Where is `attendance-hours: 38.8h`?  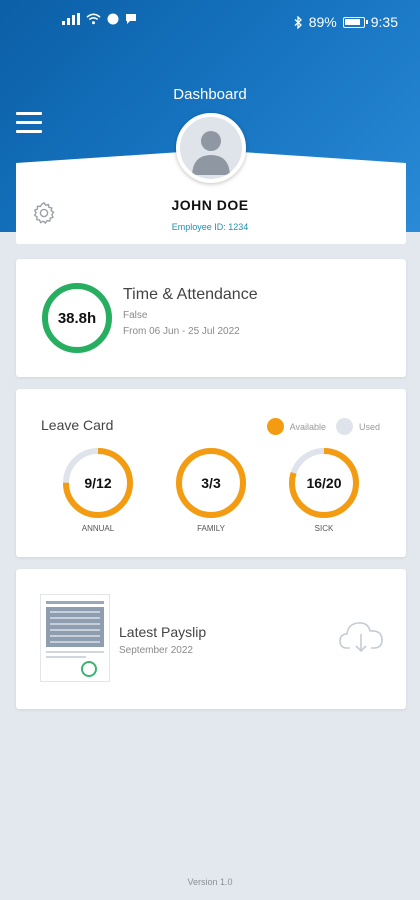 attendance-hours: 38.8h is located at coordinates (77, 318).